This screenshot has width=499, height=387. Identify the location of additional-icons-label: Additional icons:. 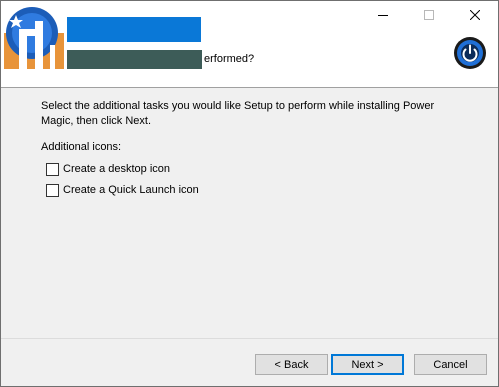
(81, 147).